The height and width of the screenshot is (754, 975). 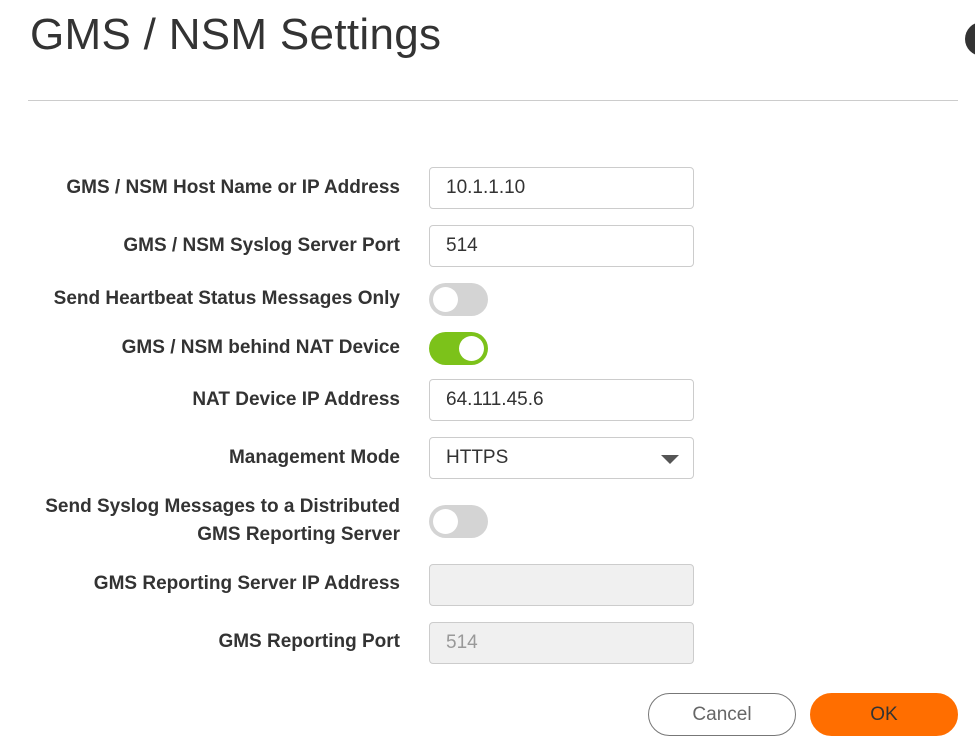 What do you see at coordinates (260, 347) in the screenshot?
I see `behind-nat-label: GMS / NSM behind NAT Device` at bounding box center [260, 347].